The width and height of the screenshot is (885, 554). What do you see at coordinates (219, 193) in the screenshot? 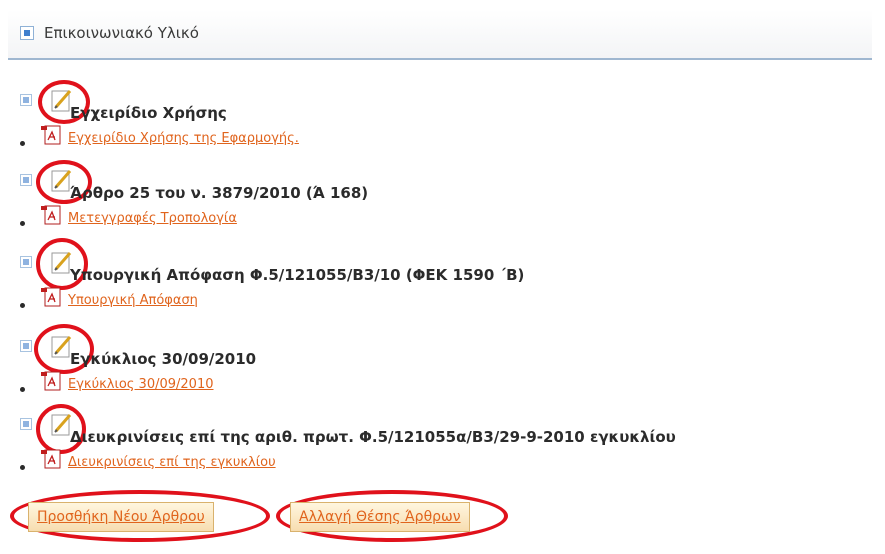
I see `article-title: Άρθρο 25 του ν. 3879/2010 (Ά 168)` at bounding box center [219, 193].